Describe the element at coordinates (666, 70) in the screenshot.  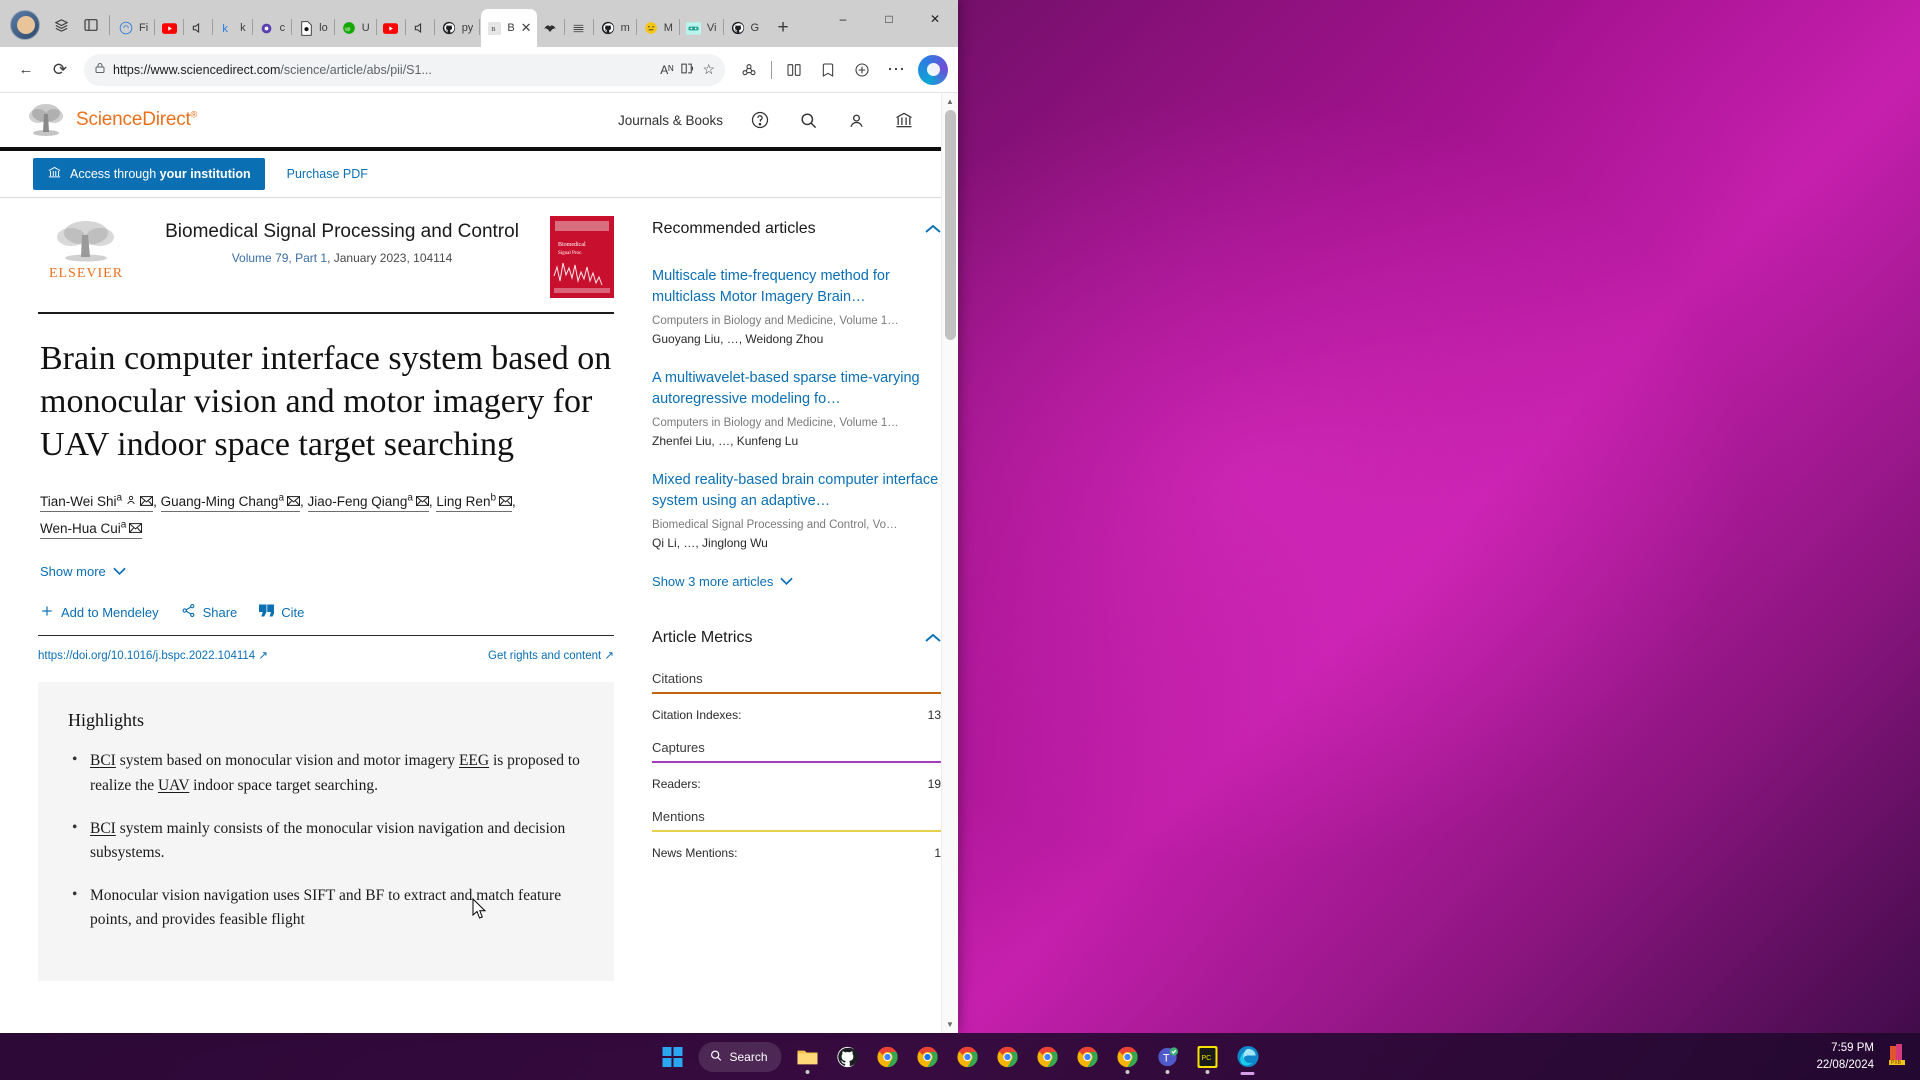
I see `read-aloud-icon: Aᴺ` at that location.